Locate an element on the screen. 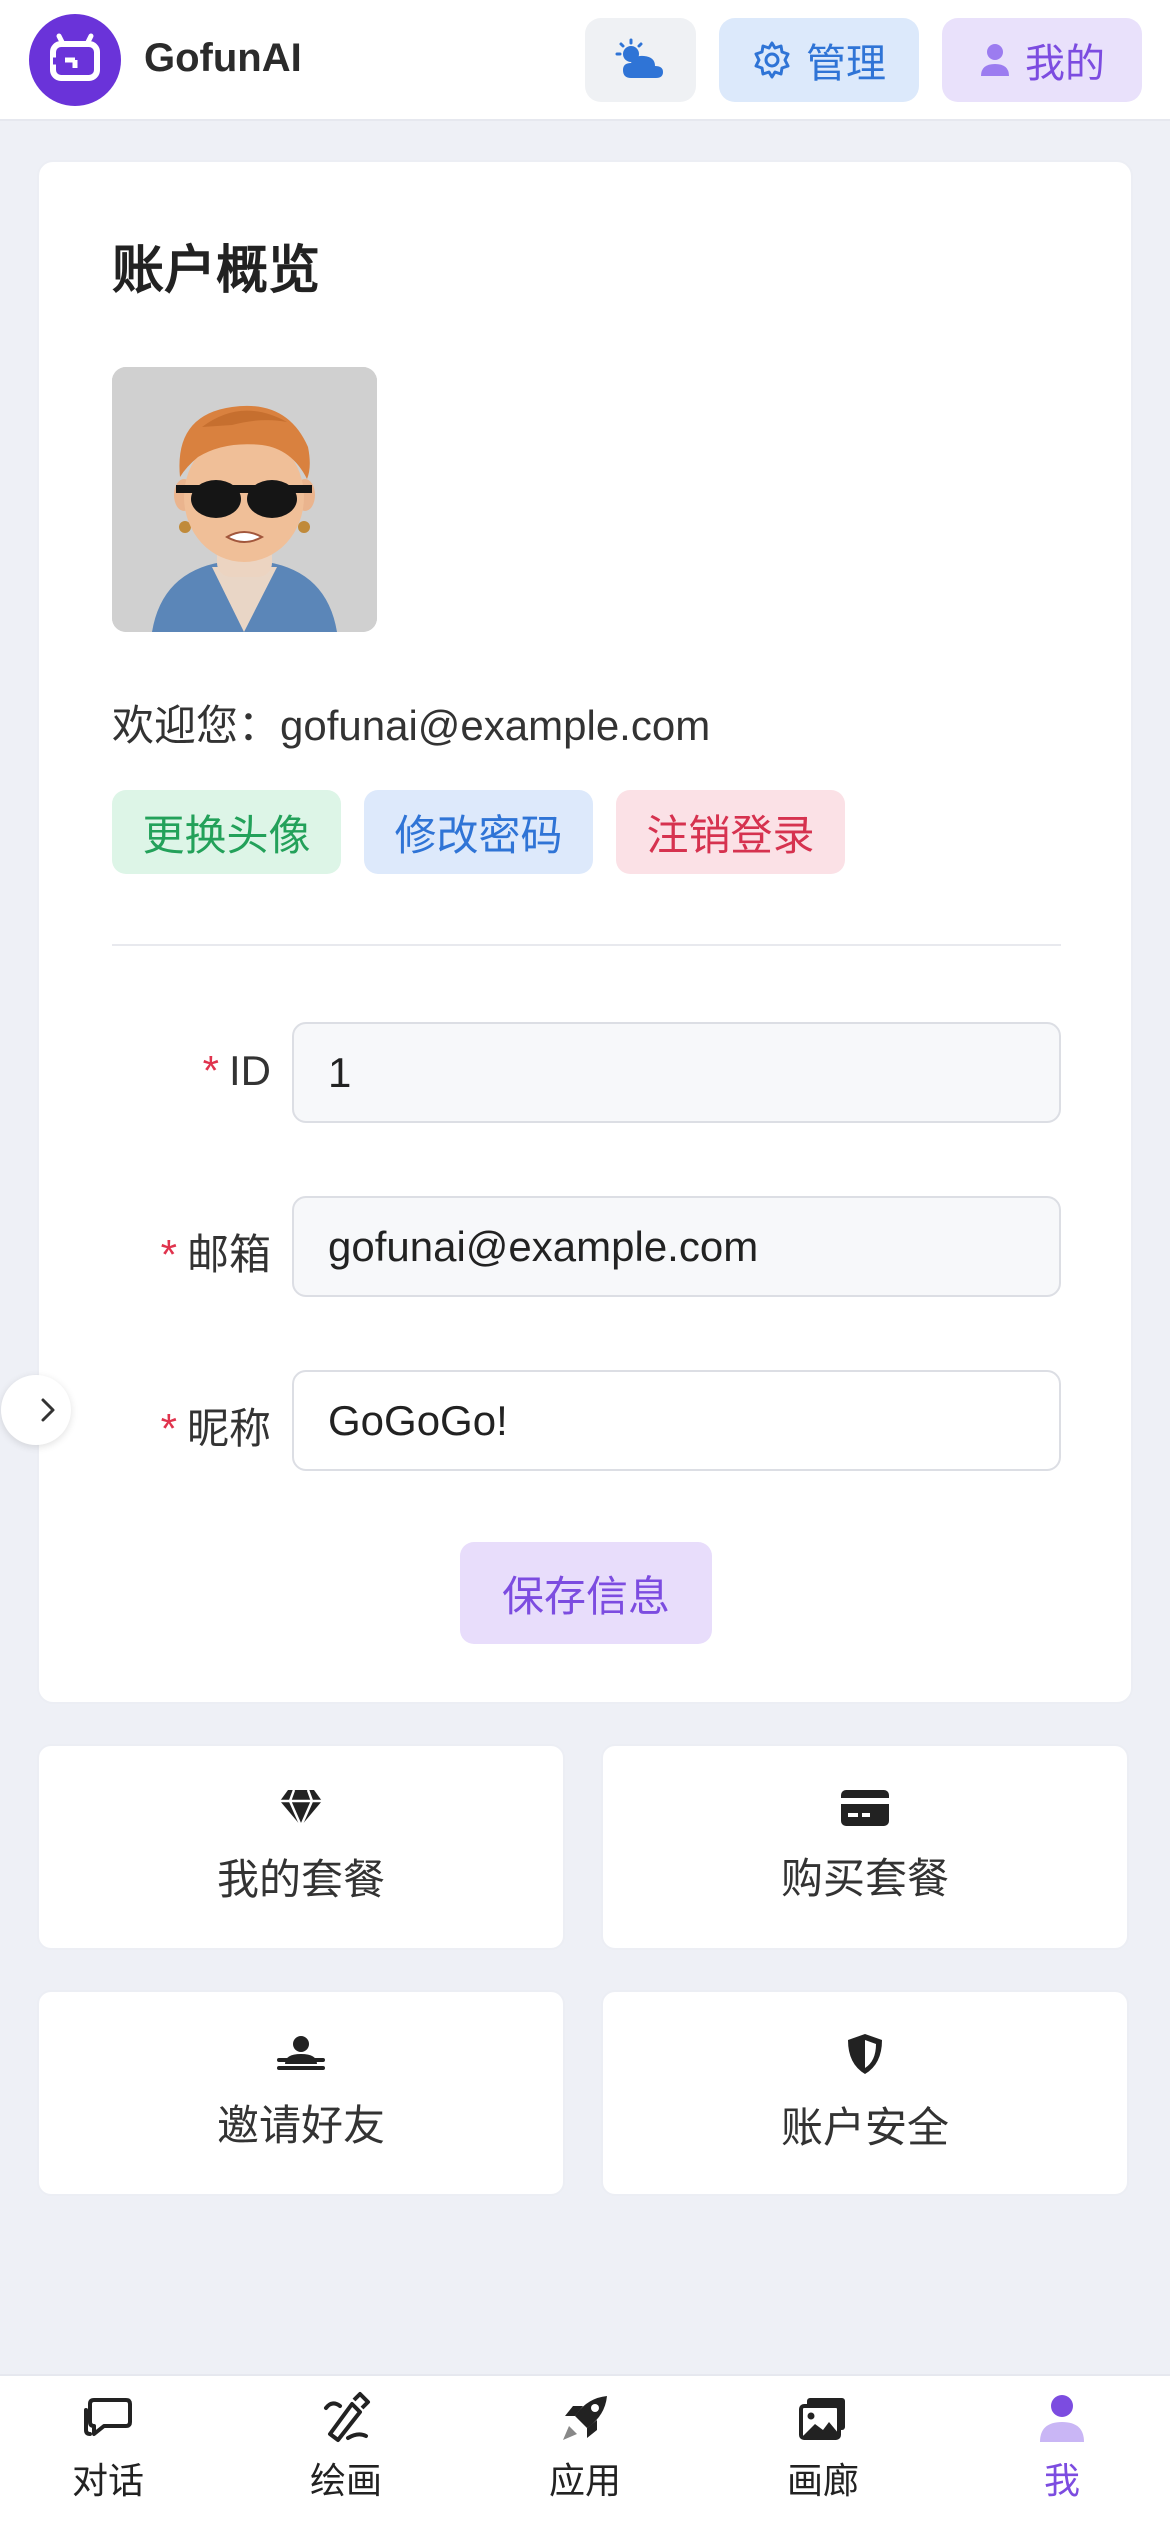  chevron-right-icon is located at coordinates (48, 1410).